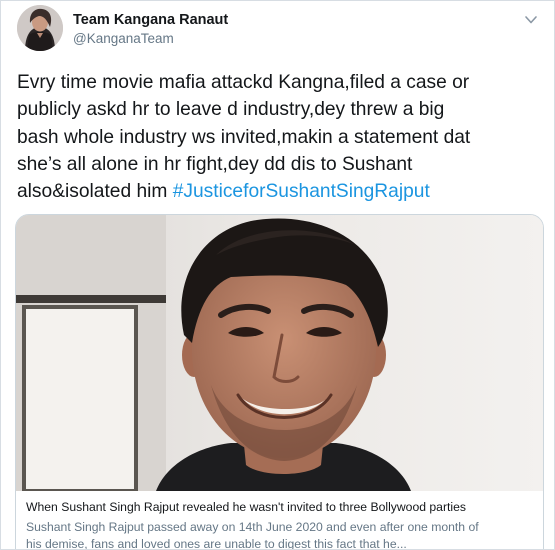 The height and width of the screenshot is (550, 555). What do you see at coordinates (150, 20) in the screenshot?
I see `author-name: Team Kangana Ranaut` at bounding box center [150, 20].